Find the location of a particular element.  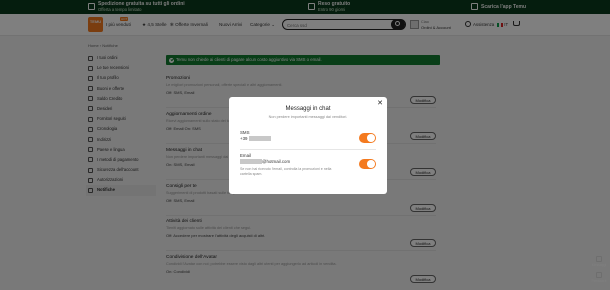

sms-label: SMS is located at coordinates (245, 132).